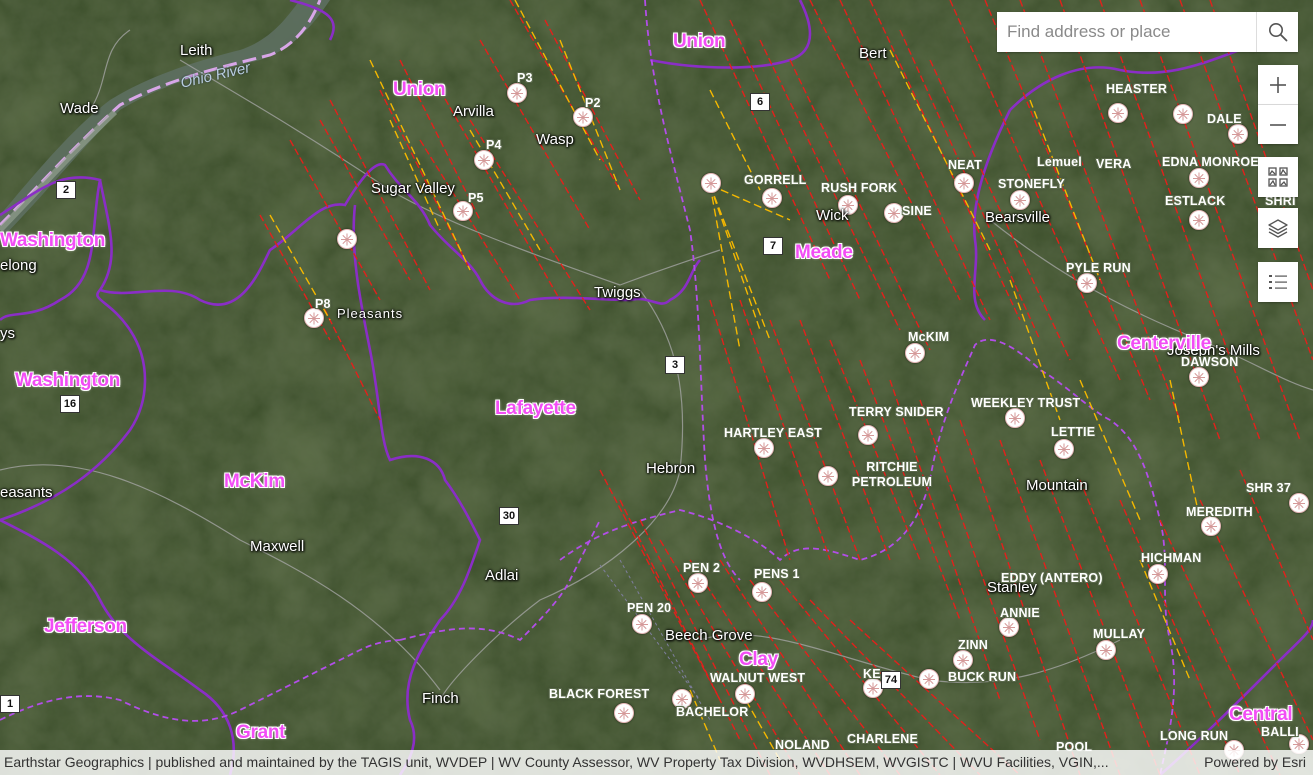 This screenshot has width=1313, height=775. What do you see at coordinates (10, 704) in the screenshot?
I see `route-shield: 1` at bounding box center [10, 704].